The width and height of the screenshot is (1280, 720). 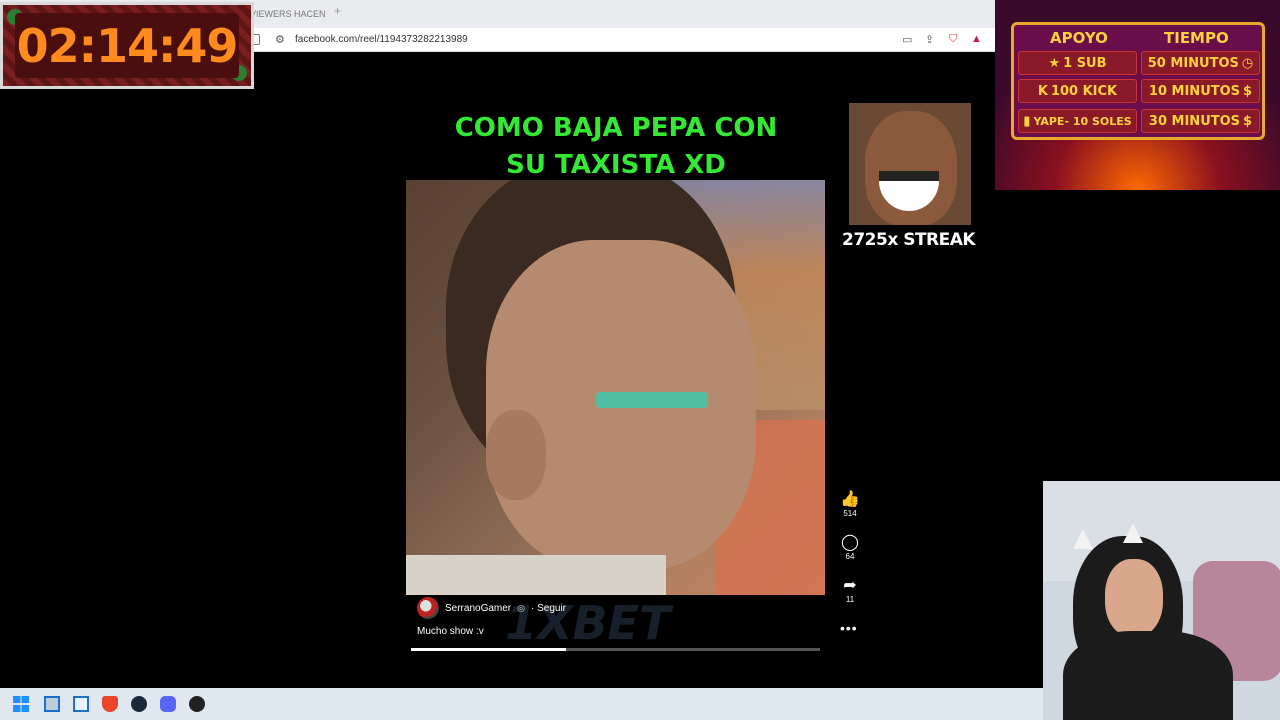 I want to click on reel-author-row: SerranoGamer ◎ · Seguir, so click(x=491, y=608).